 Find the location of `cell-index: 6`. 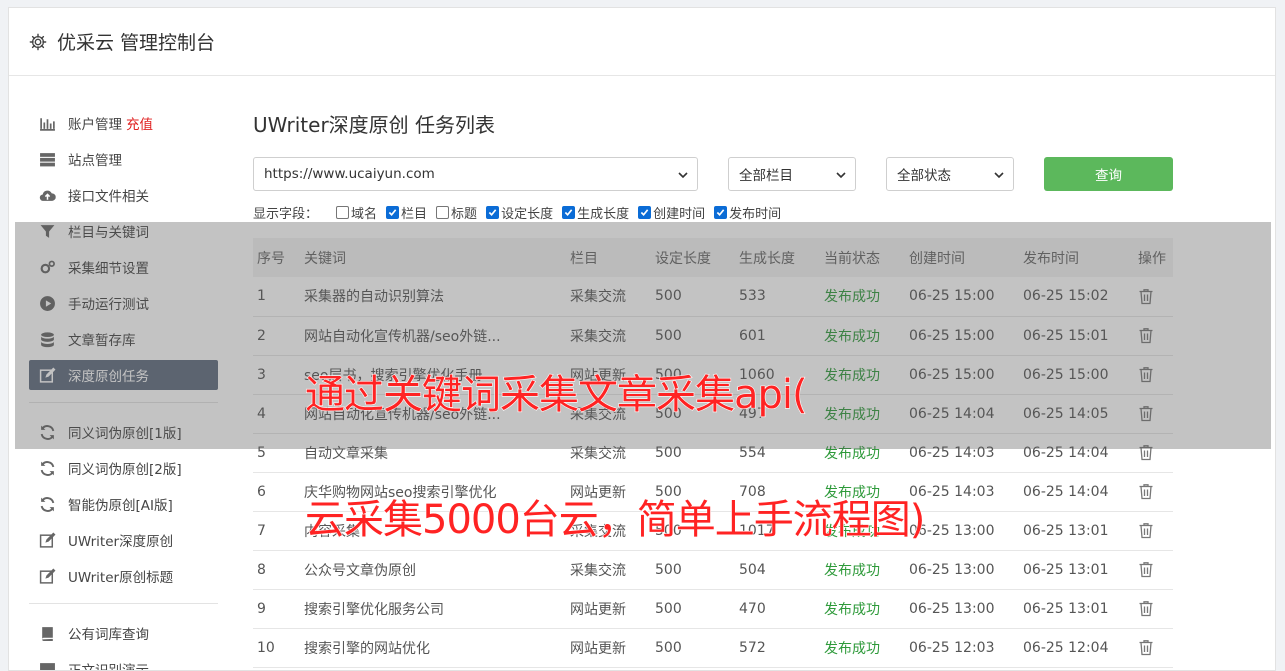

cell-index: 6 is located at coordinates (276, 492).